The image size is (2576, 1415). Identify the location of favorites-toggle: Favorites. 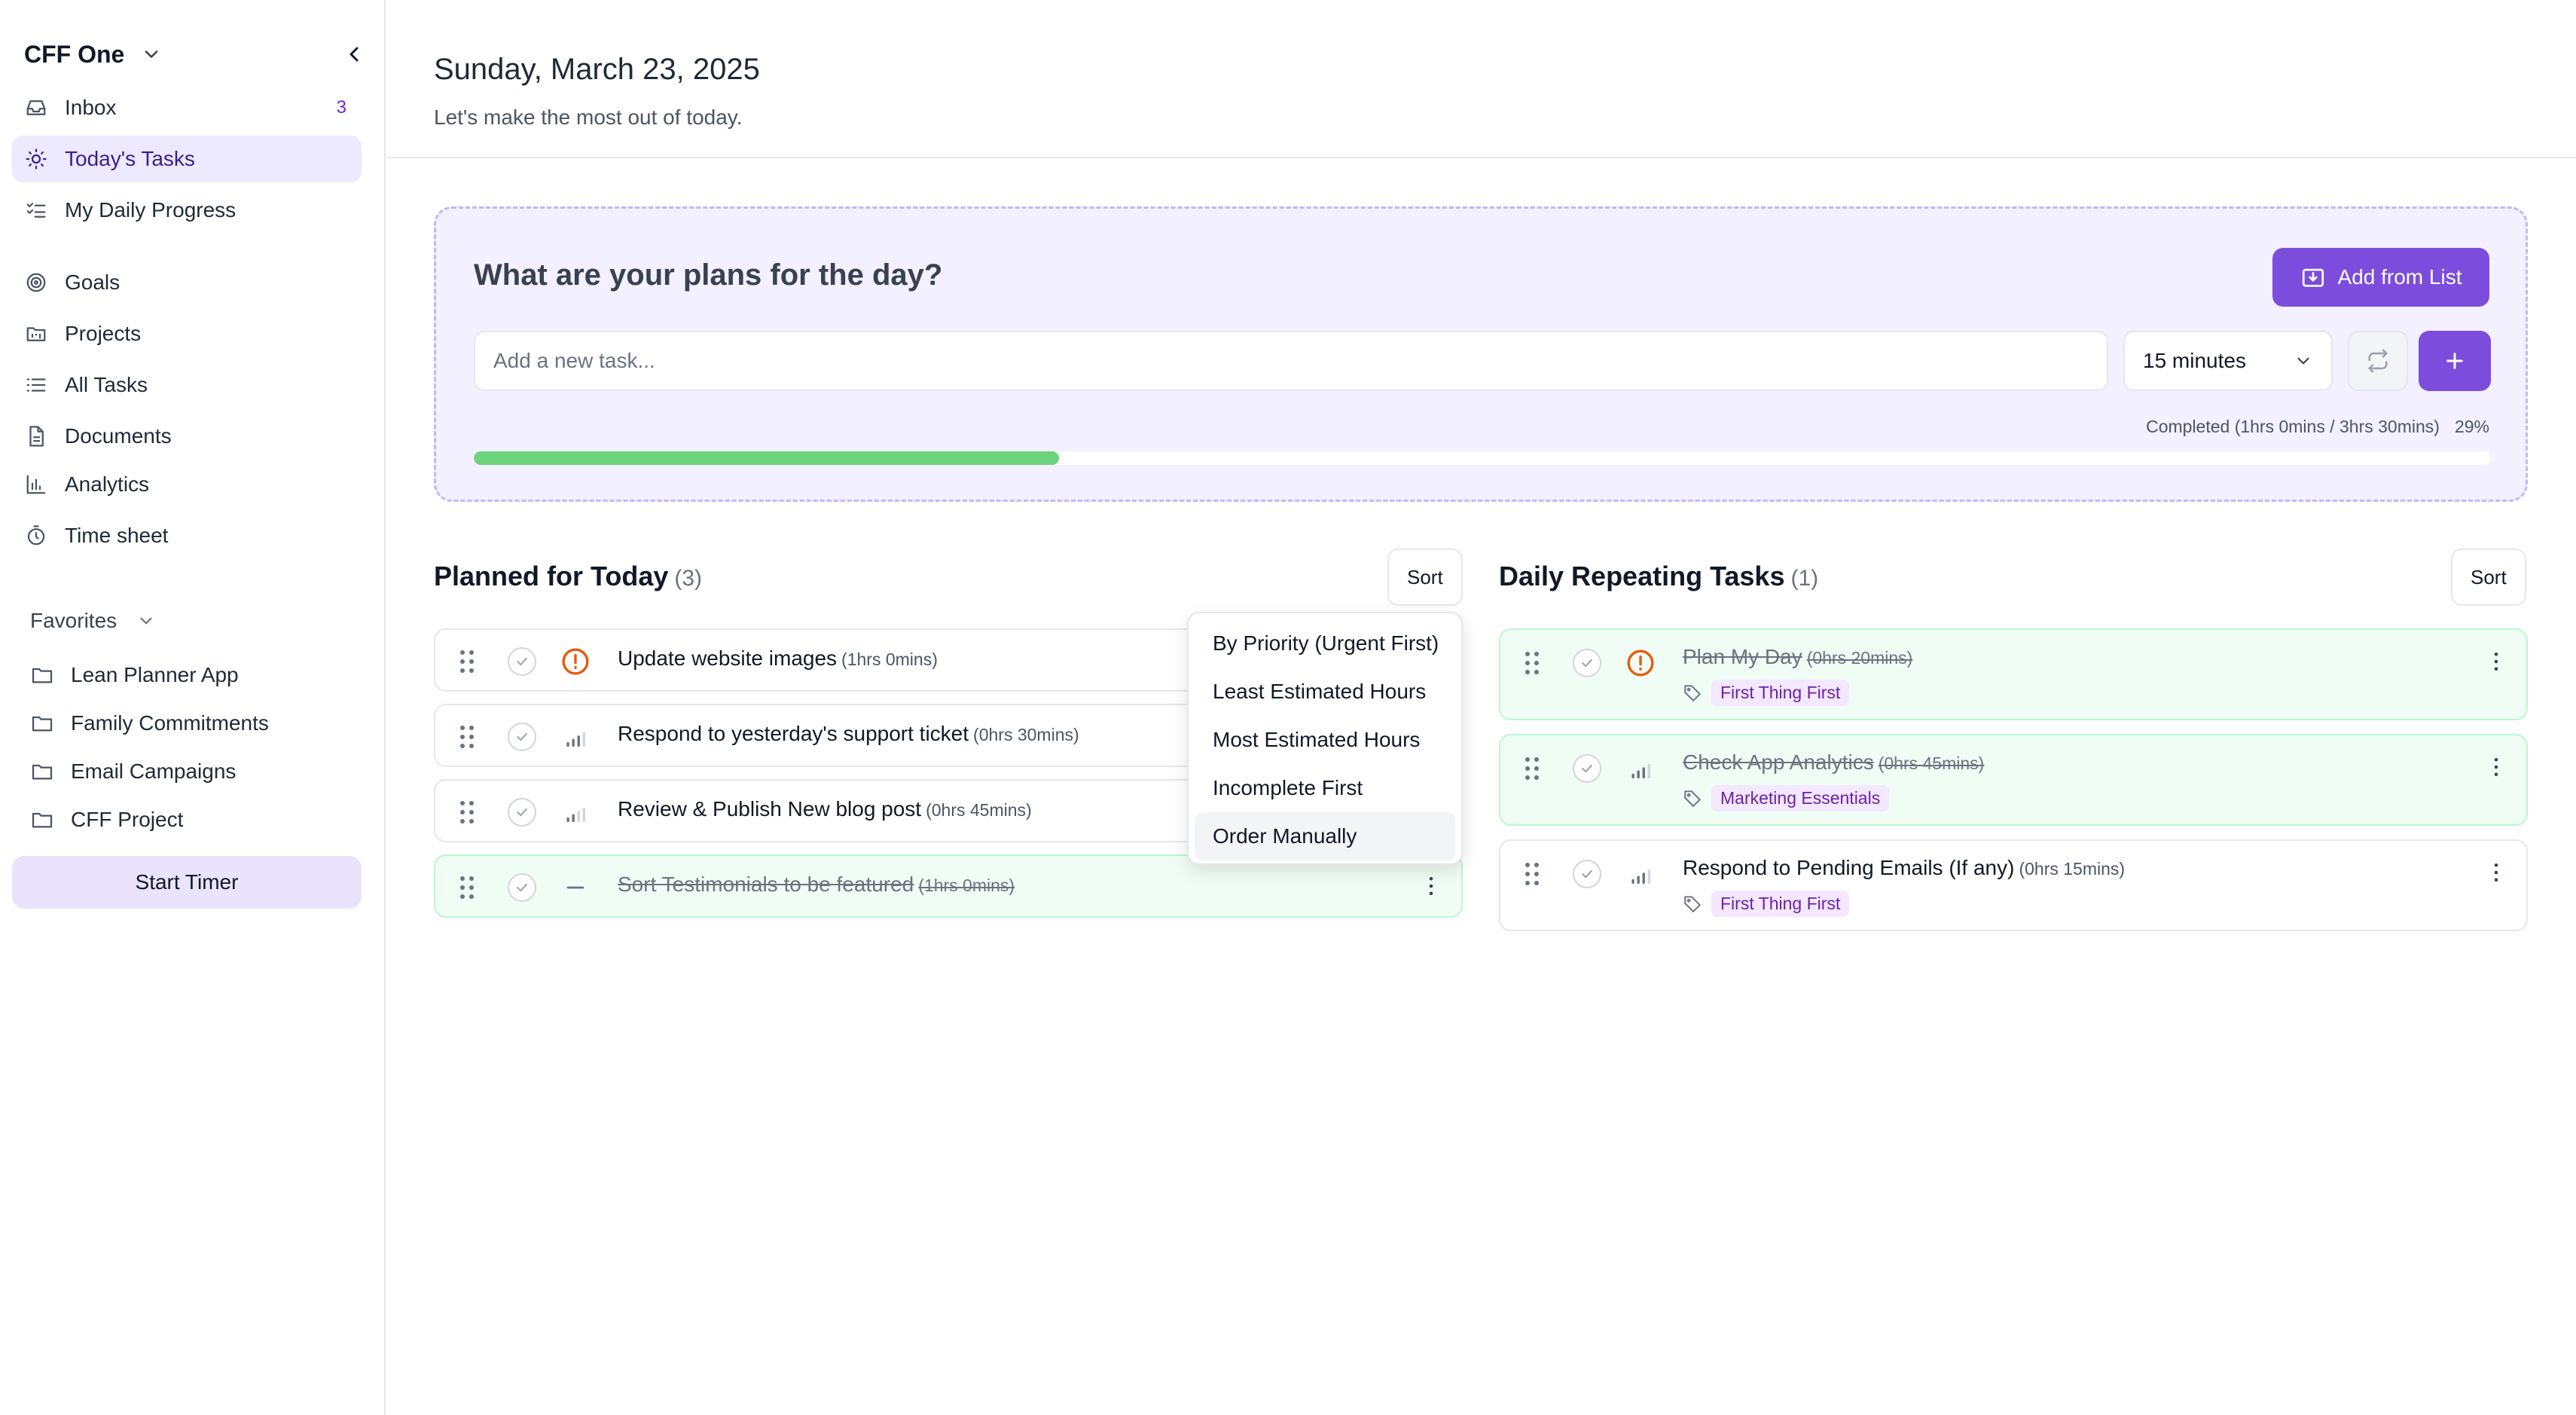
(93, 621).